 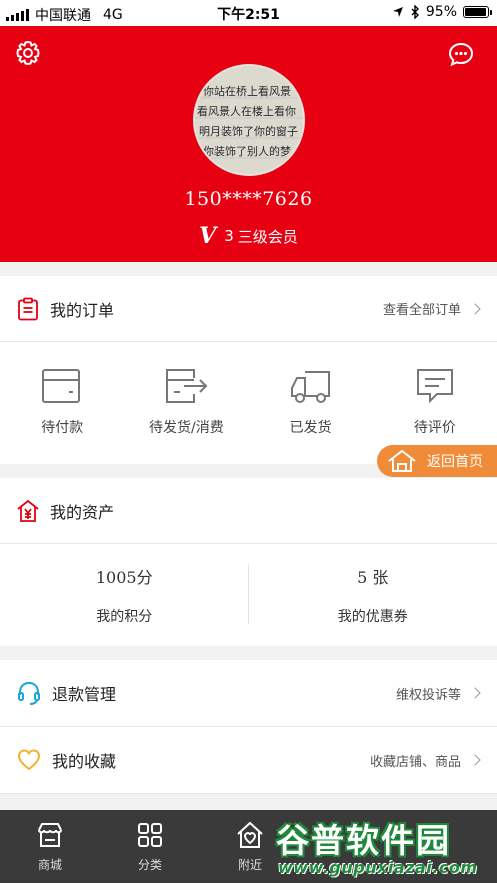 What do you see at coordinates (248, 13) in the screenshot?
I see `status-bar: 中国联通 4G 下午2:51 95%` at bounding box center [248, 13].